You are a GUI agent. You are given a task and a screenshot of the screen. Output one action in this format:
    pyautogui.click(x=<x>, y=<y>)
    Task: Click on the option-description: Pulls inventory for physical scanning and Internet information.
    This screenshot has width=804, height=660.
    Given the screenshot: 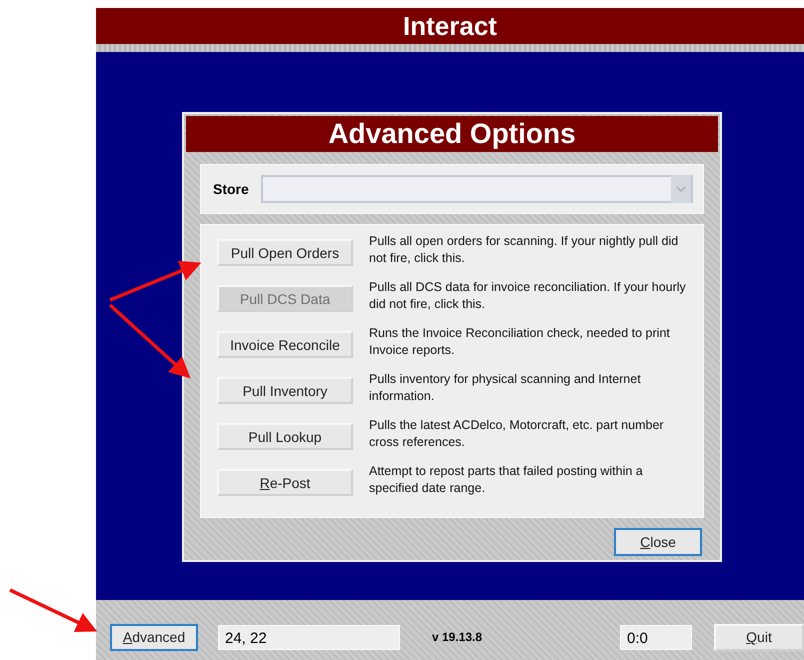 What is the action you would take?
    pyautogui.click(x=505, y=388)
    